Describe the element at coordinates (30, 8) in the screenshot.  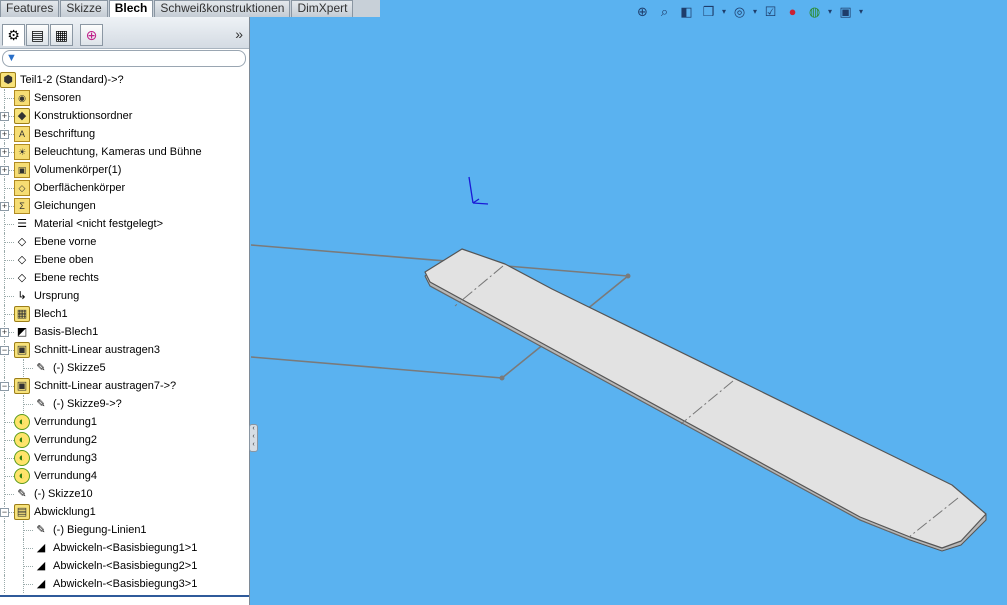
I see `tab-features: Features` at that location.